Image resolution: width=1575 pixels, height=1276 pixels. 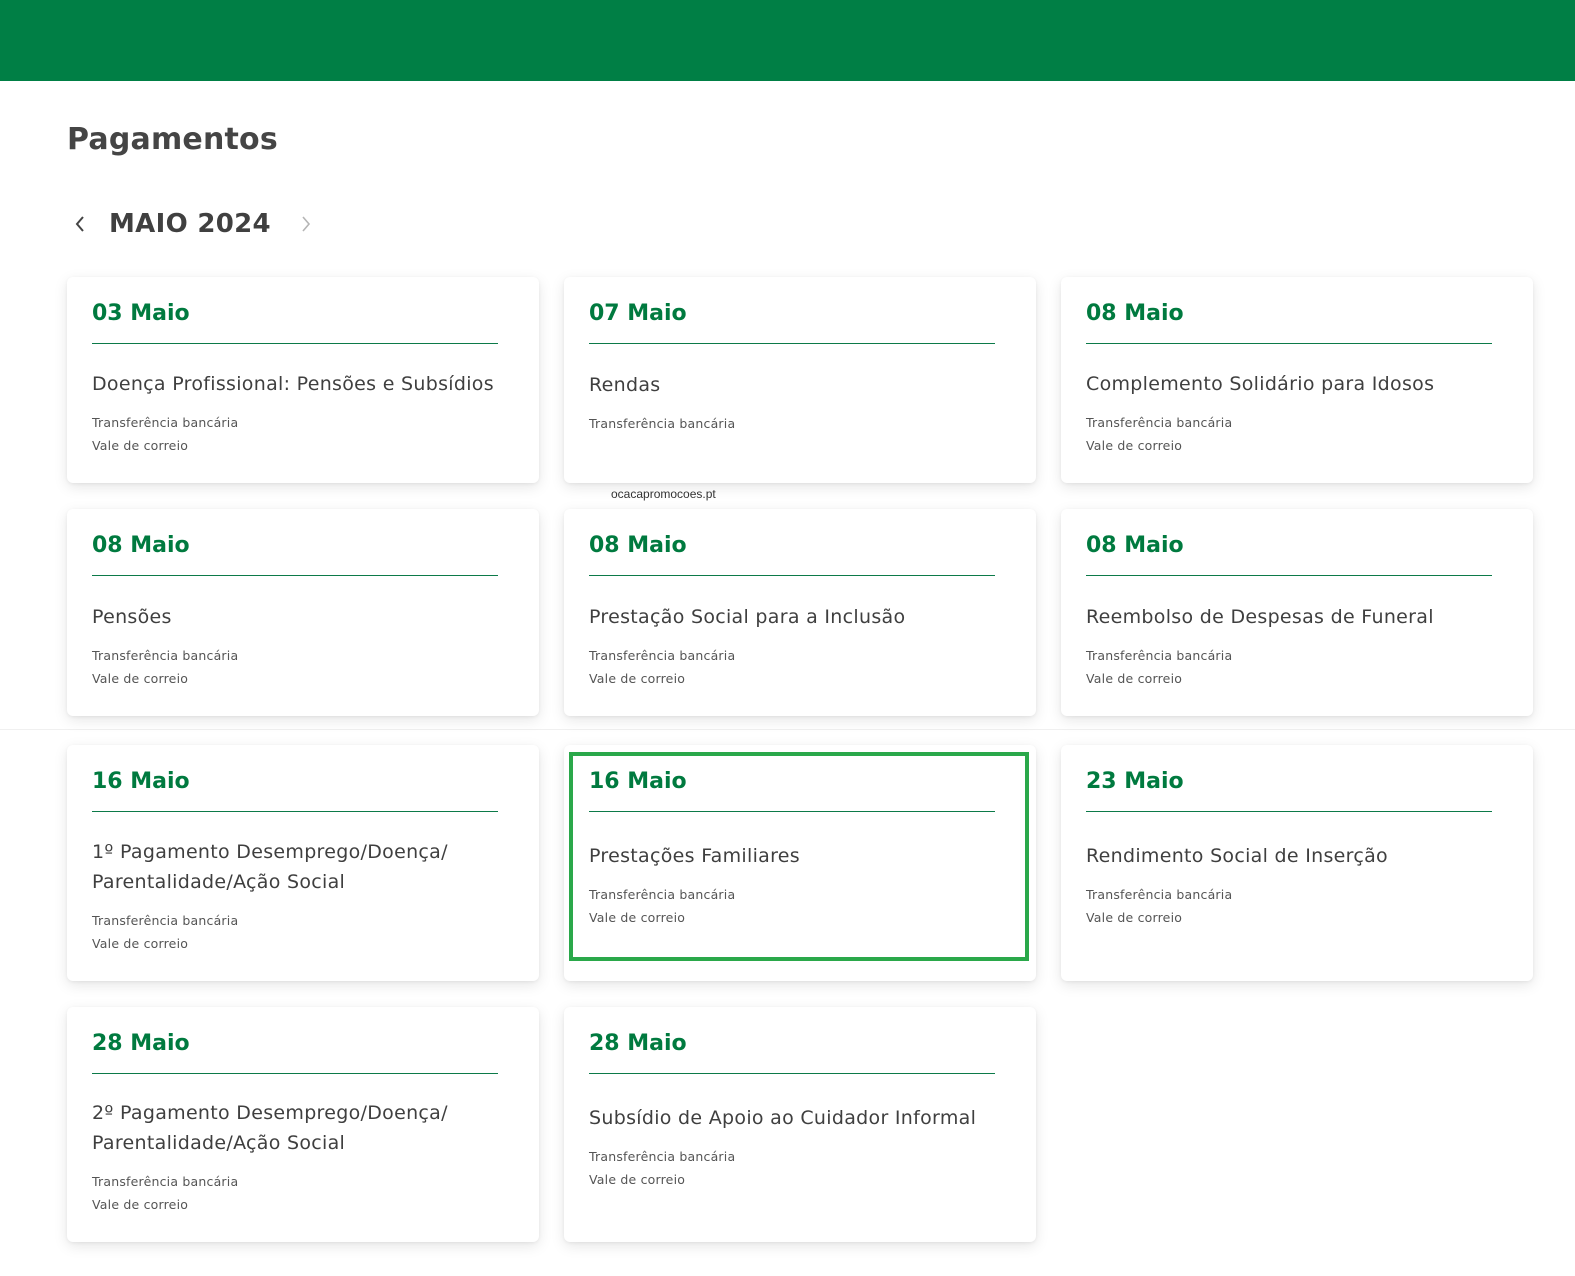 I want to click on row-separator, so click(x=787, y=729).